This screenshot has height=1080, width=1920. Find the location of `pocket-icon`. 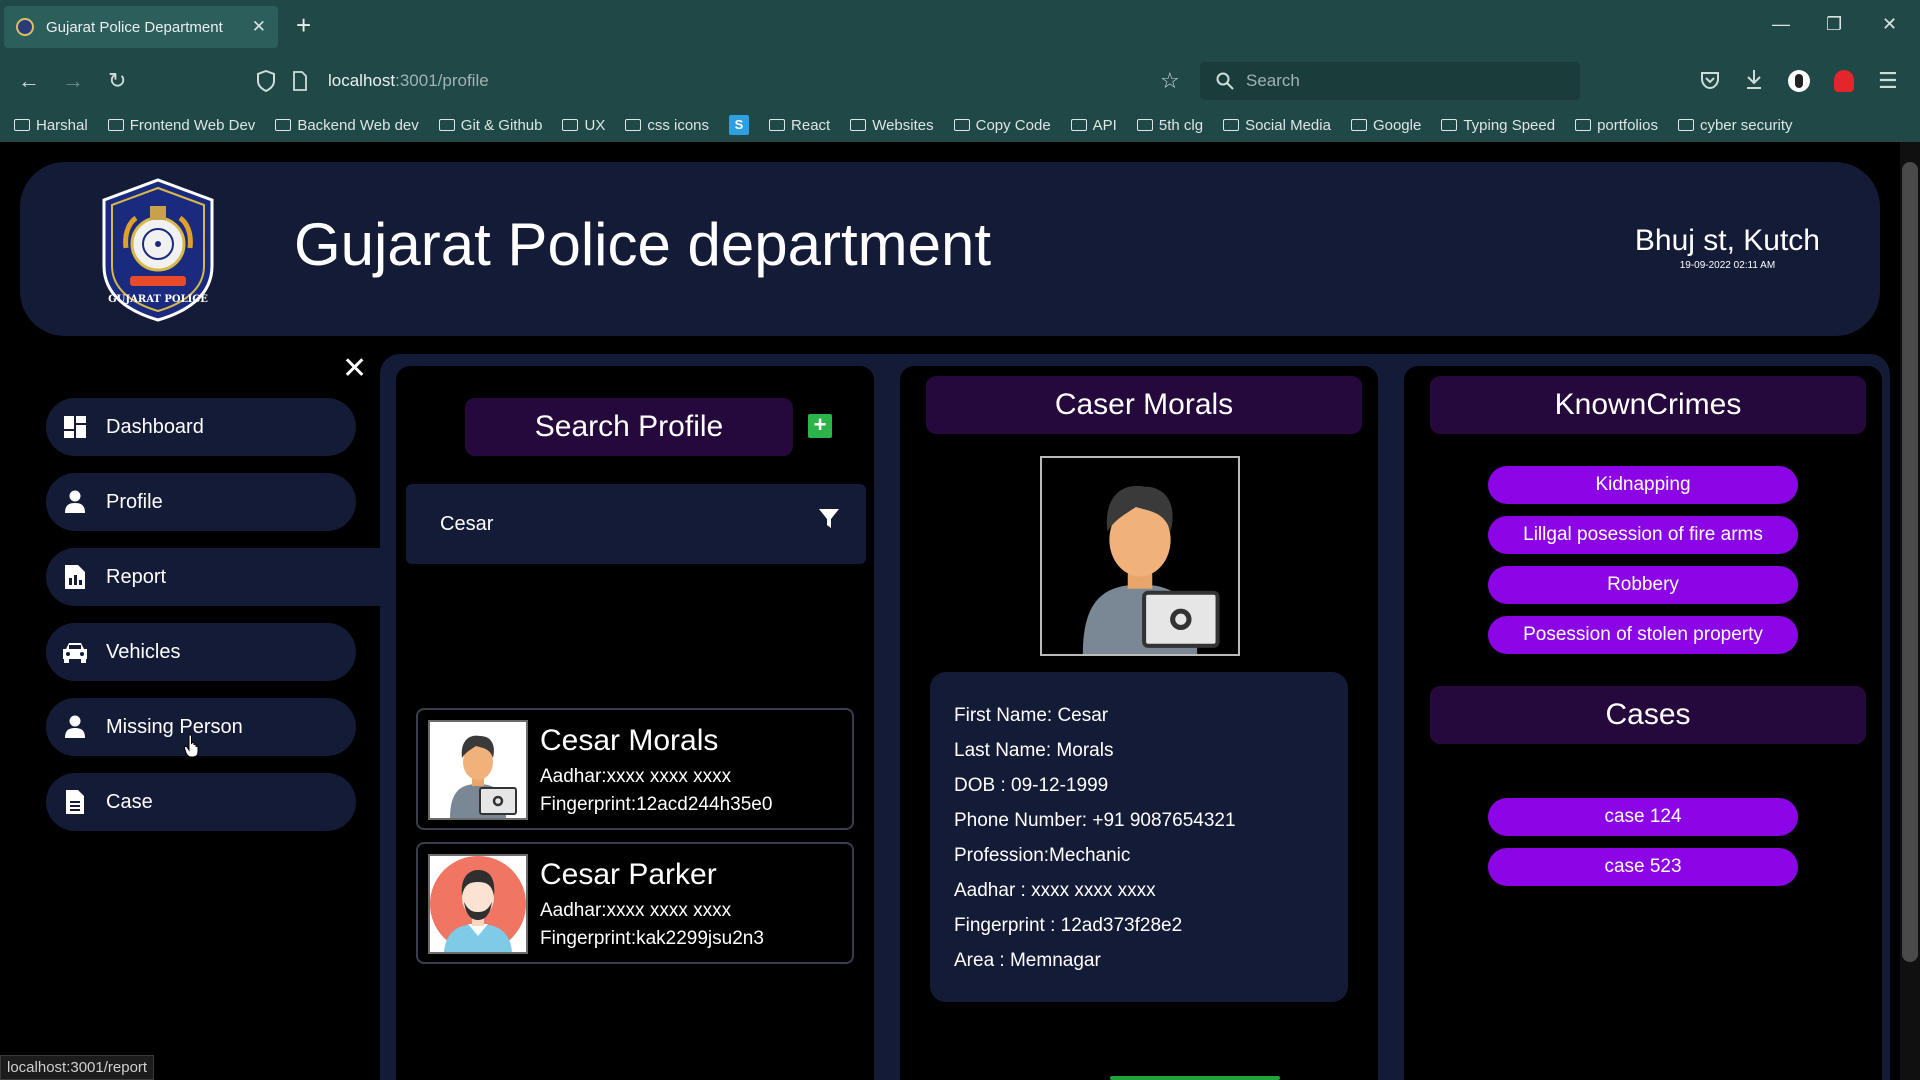

pocket-icon is located at coordinates (1710, 80).